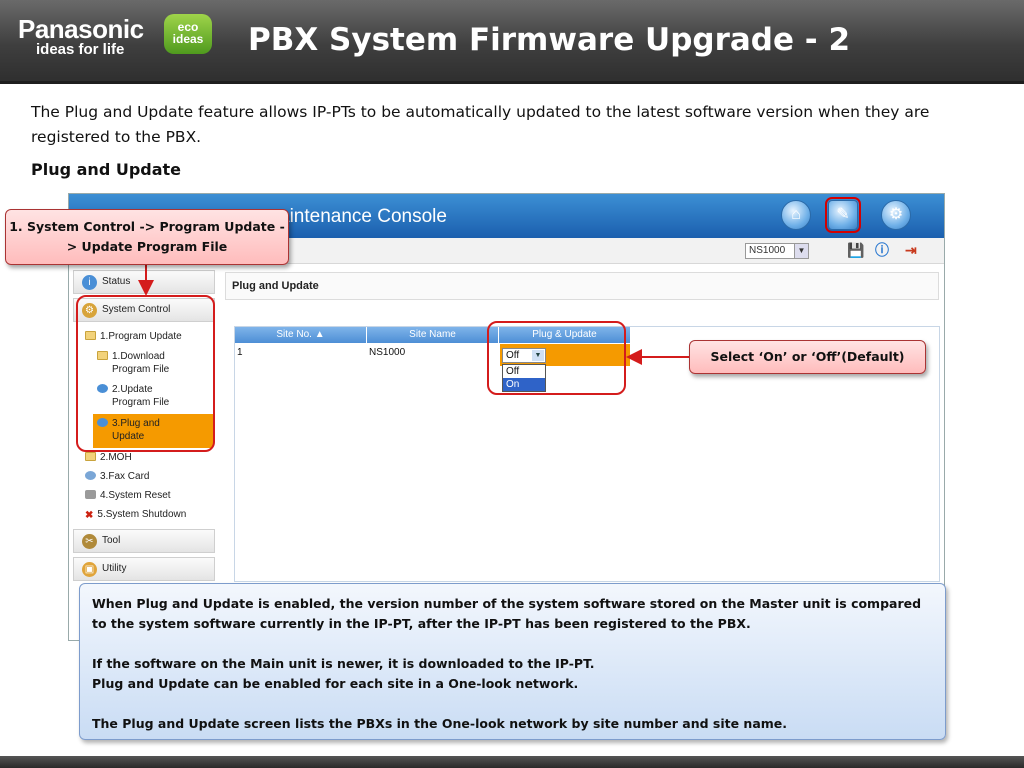  Describe the element at coordinates (240, 352) in the screenshot. I see `cell-site-no: 1` at that location.